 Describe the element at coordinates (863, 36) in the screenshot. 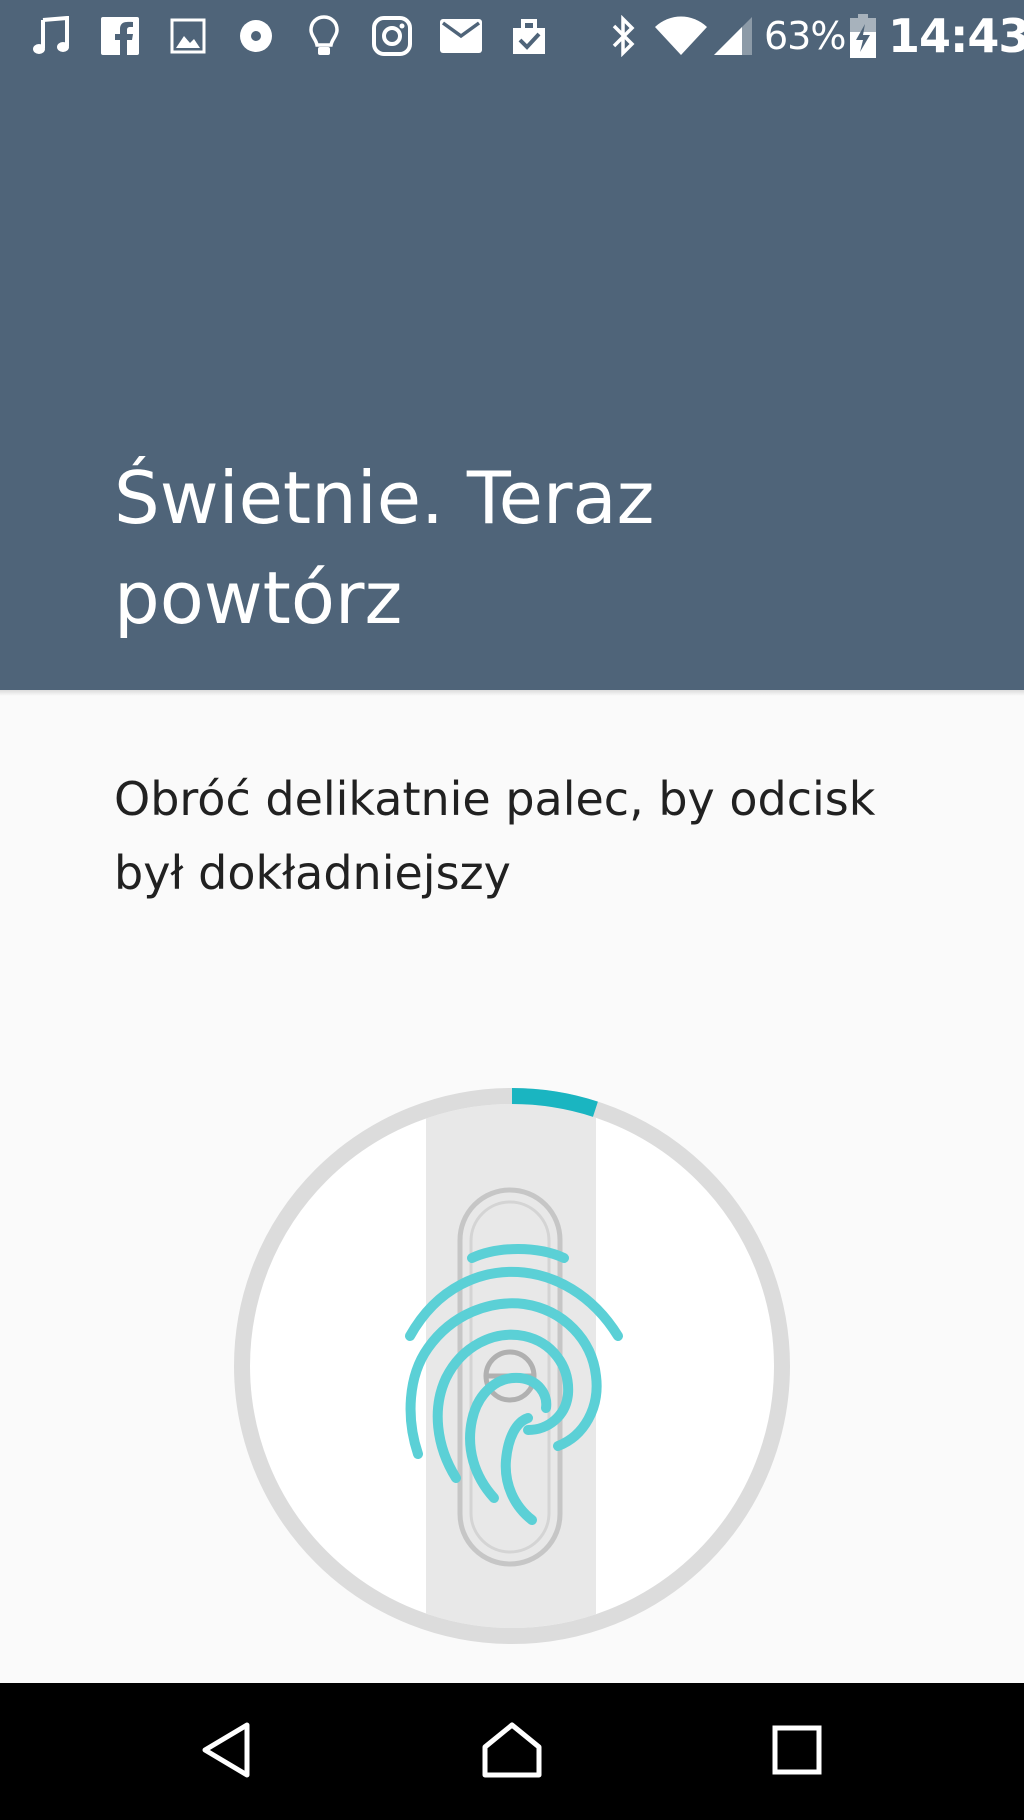

I see `battery-charging-icon` at that location.